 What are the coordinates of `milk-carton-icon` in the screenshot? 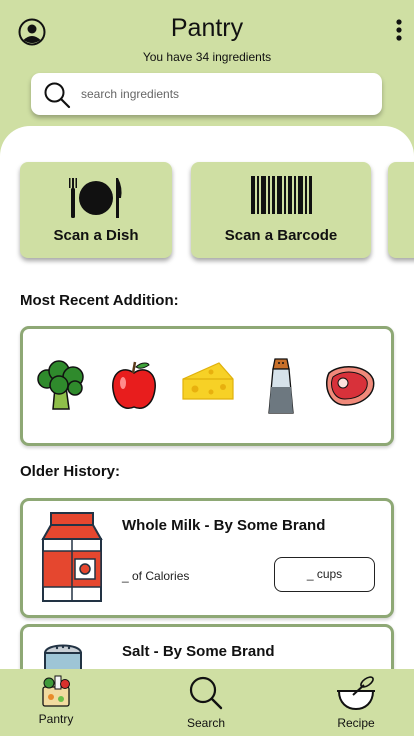 It's located at (72, 557).